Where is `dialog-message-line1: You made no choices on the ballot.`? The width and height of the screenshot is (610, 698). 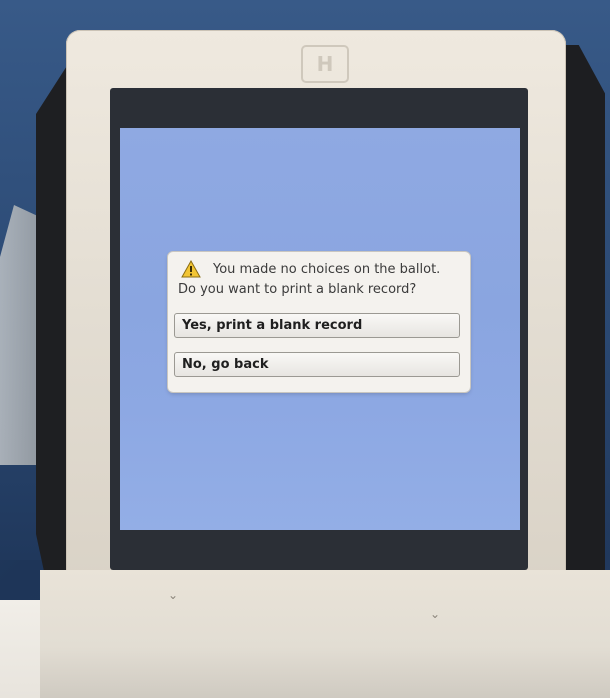
dialog-message-line1: You made no choices on the ballot. is located at coordinates (327, 269).